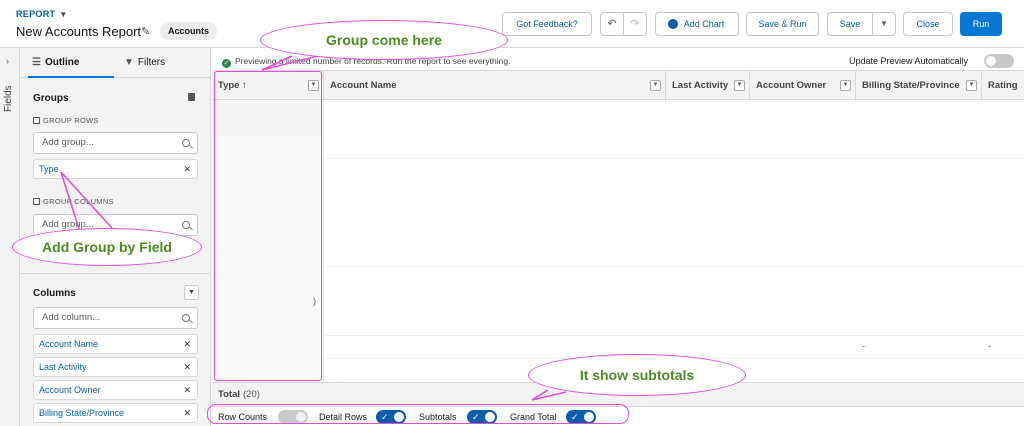  What do you see at coordinates (151, 62) in the screenshot?
I see `tab-filters-label: Filters` at bounding box center [151, 62].